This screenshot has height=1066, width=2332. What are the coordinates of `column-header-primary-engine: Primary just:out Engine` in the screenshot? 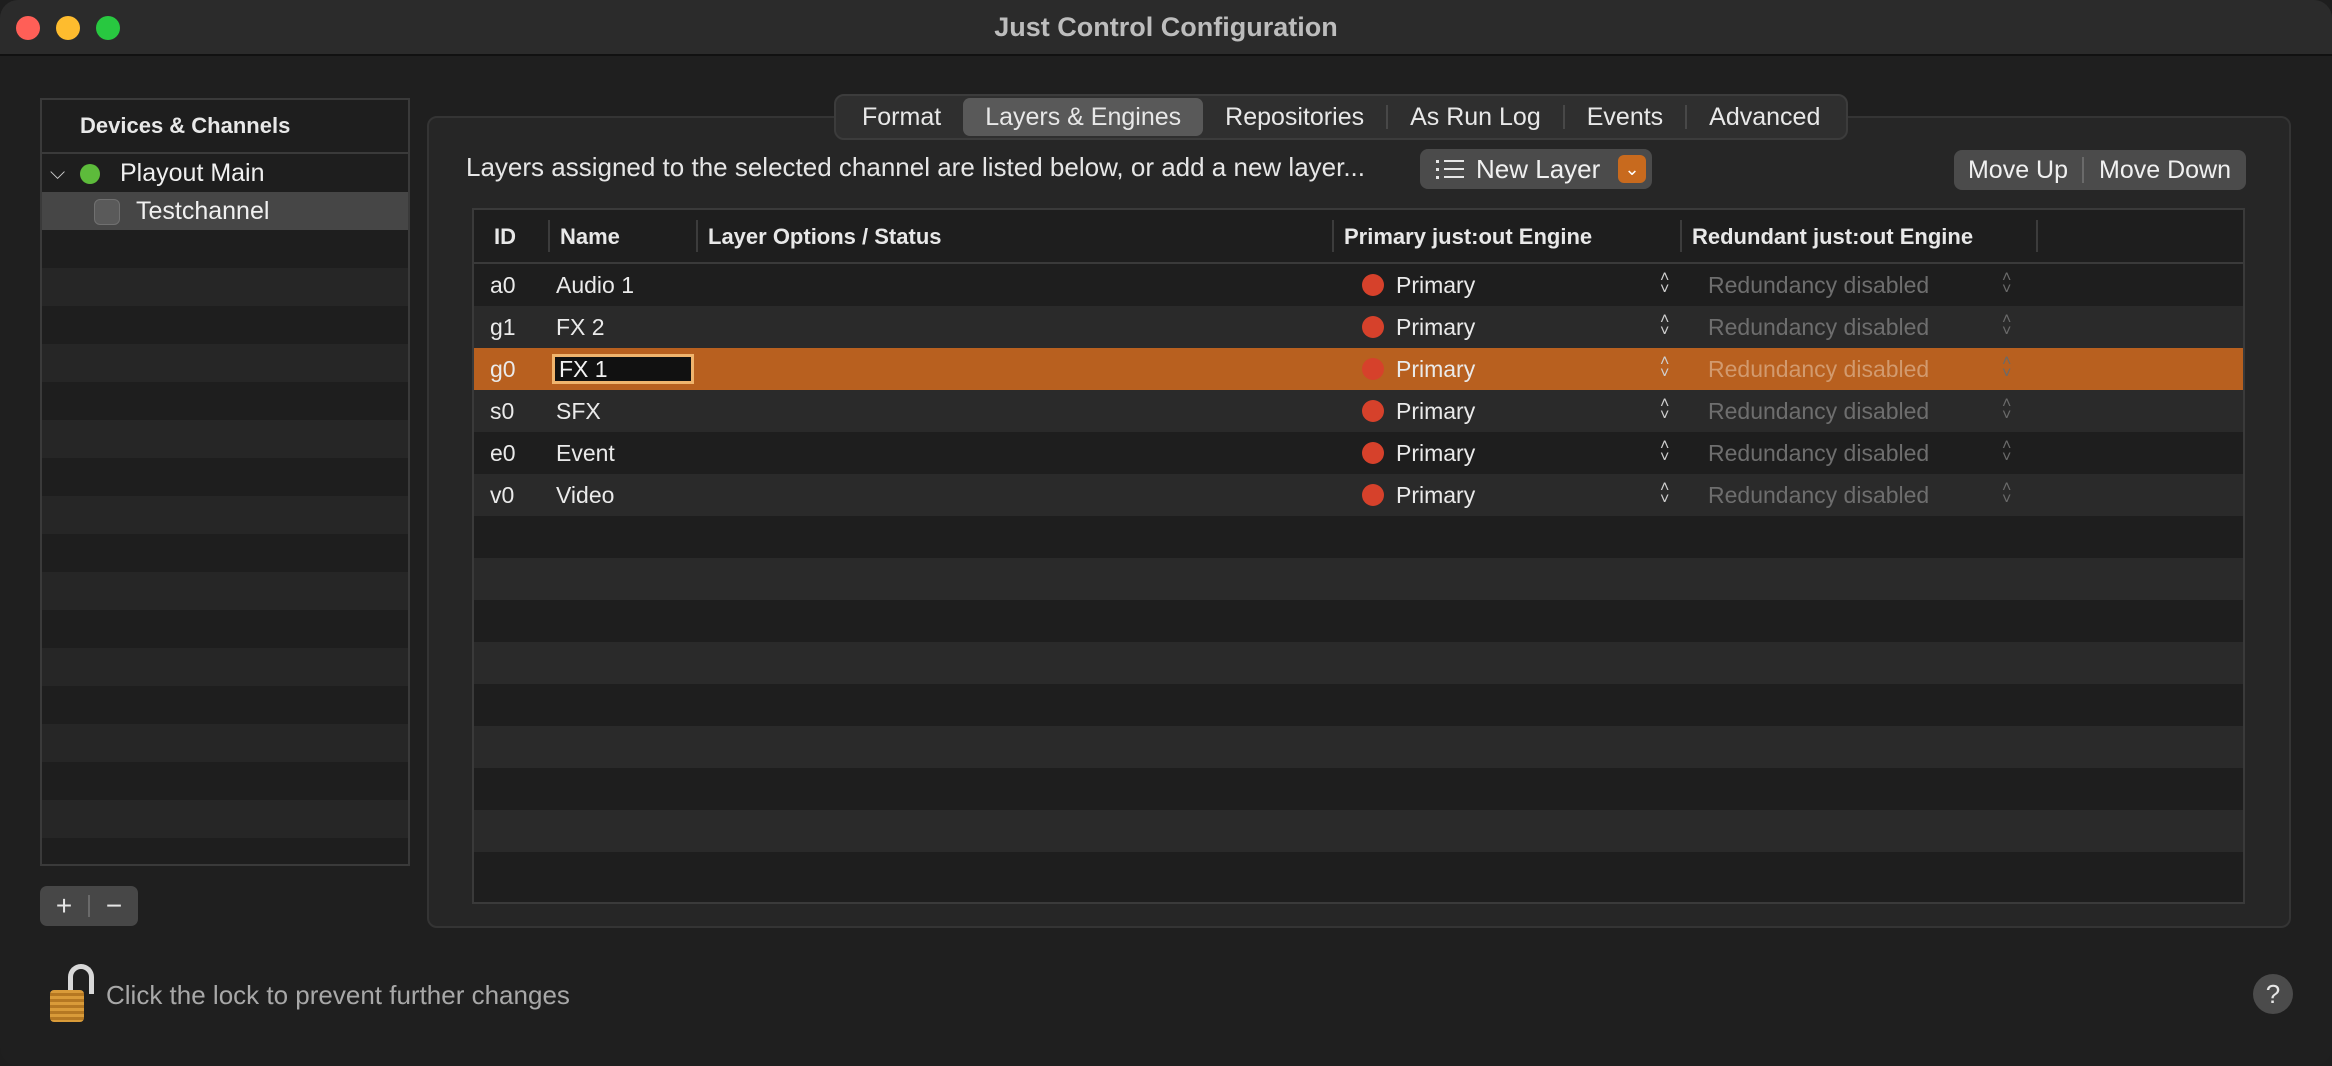 It's located at (1468, 237).